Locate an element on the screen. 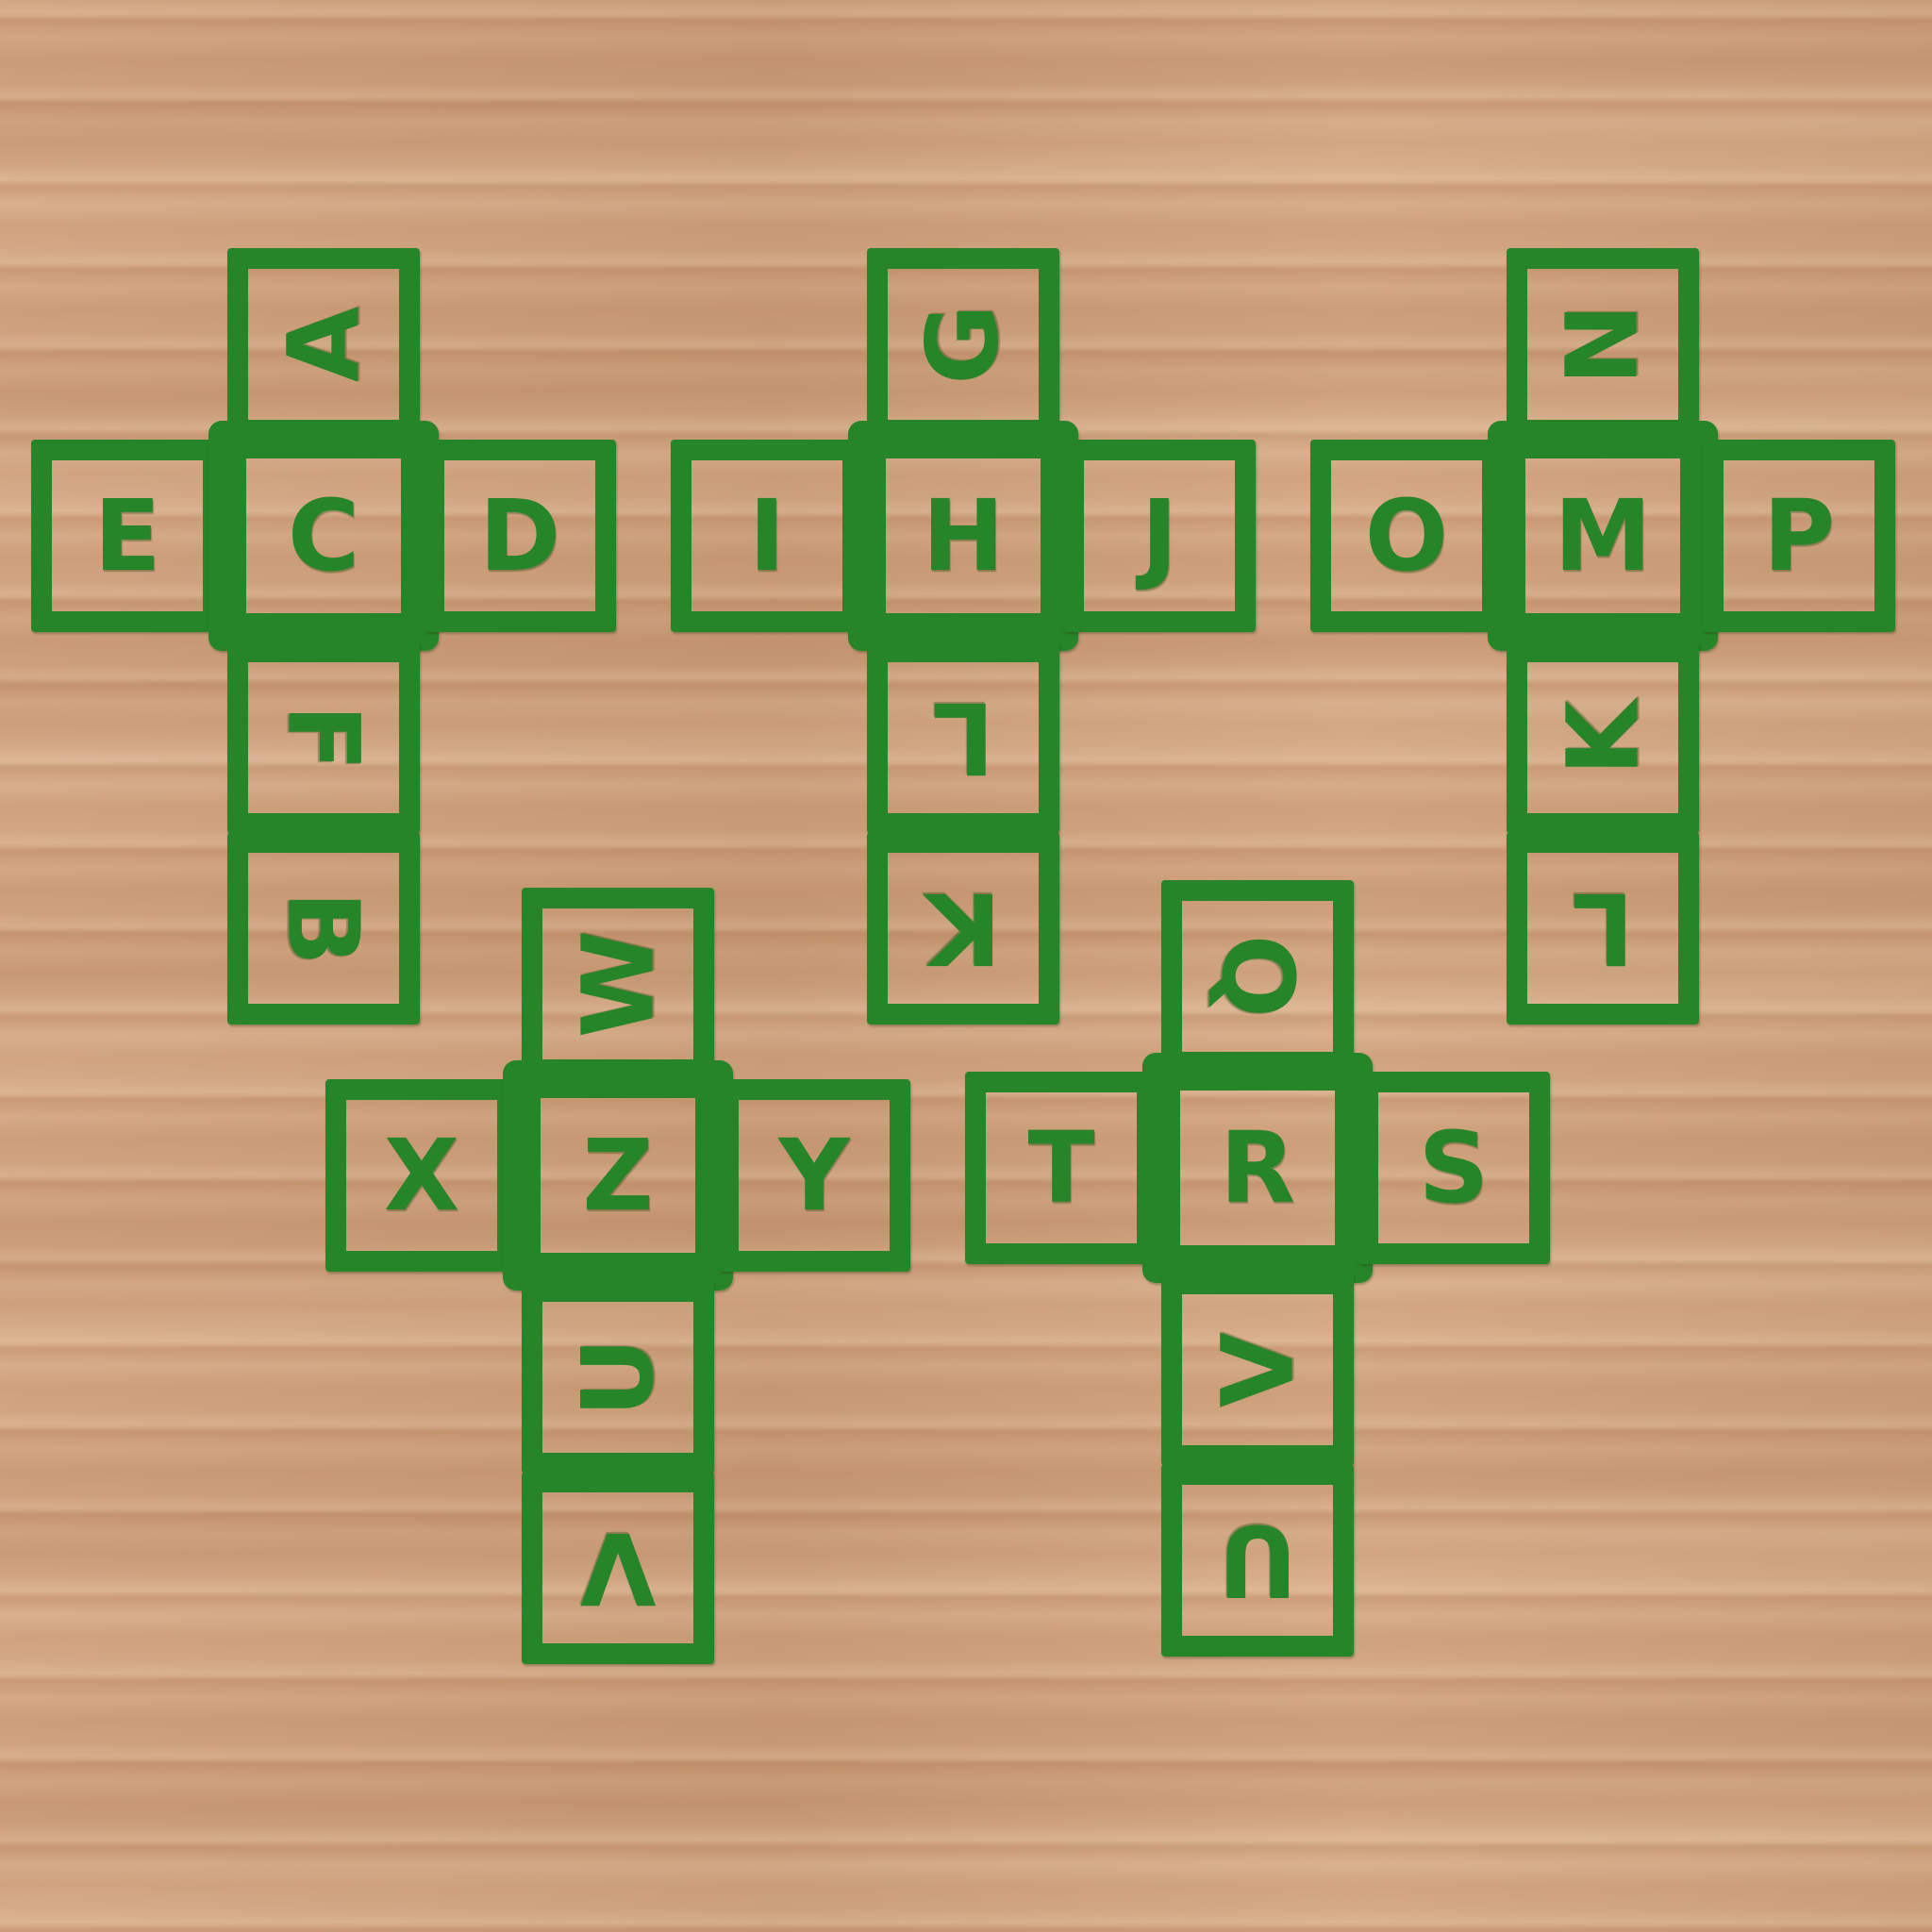 This screenshot has width=1932, height=1932. net-2-letter-center: H is located at coordinates (964, 535).